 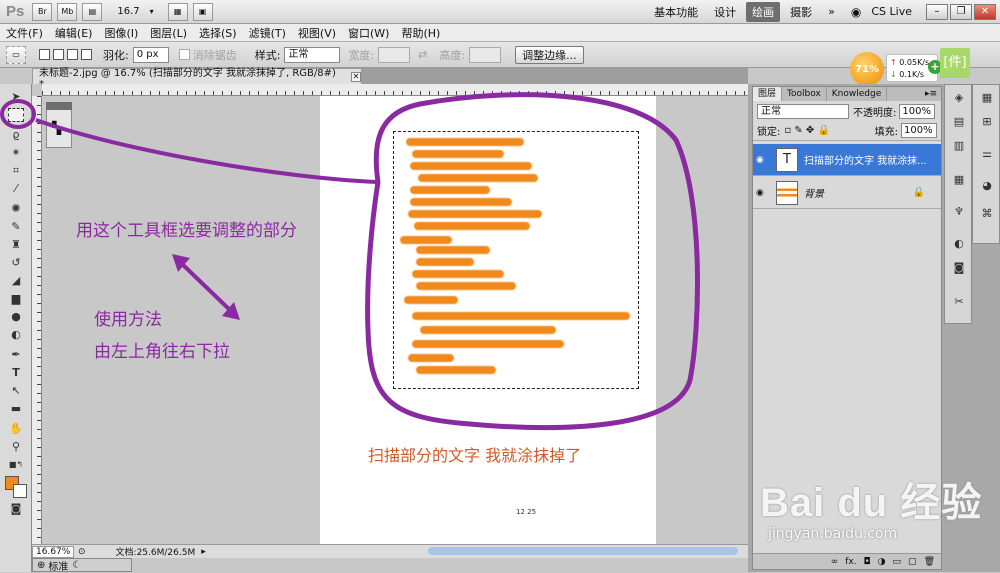 What do you see at coordinates (919, 130) in the screenshot?
I see `fill-input: 100%` at bounding box center [919, 130].